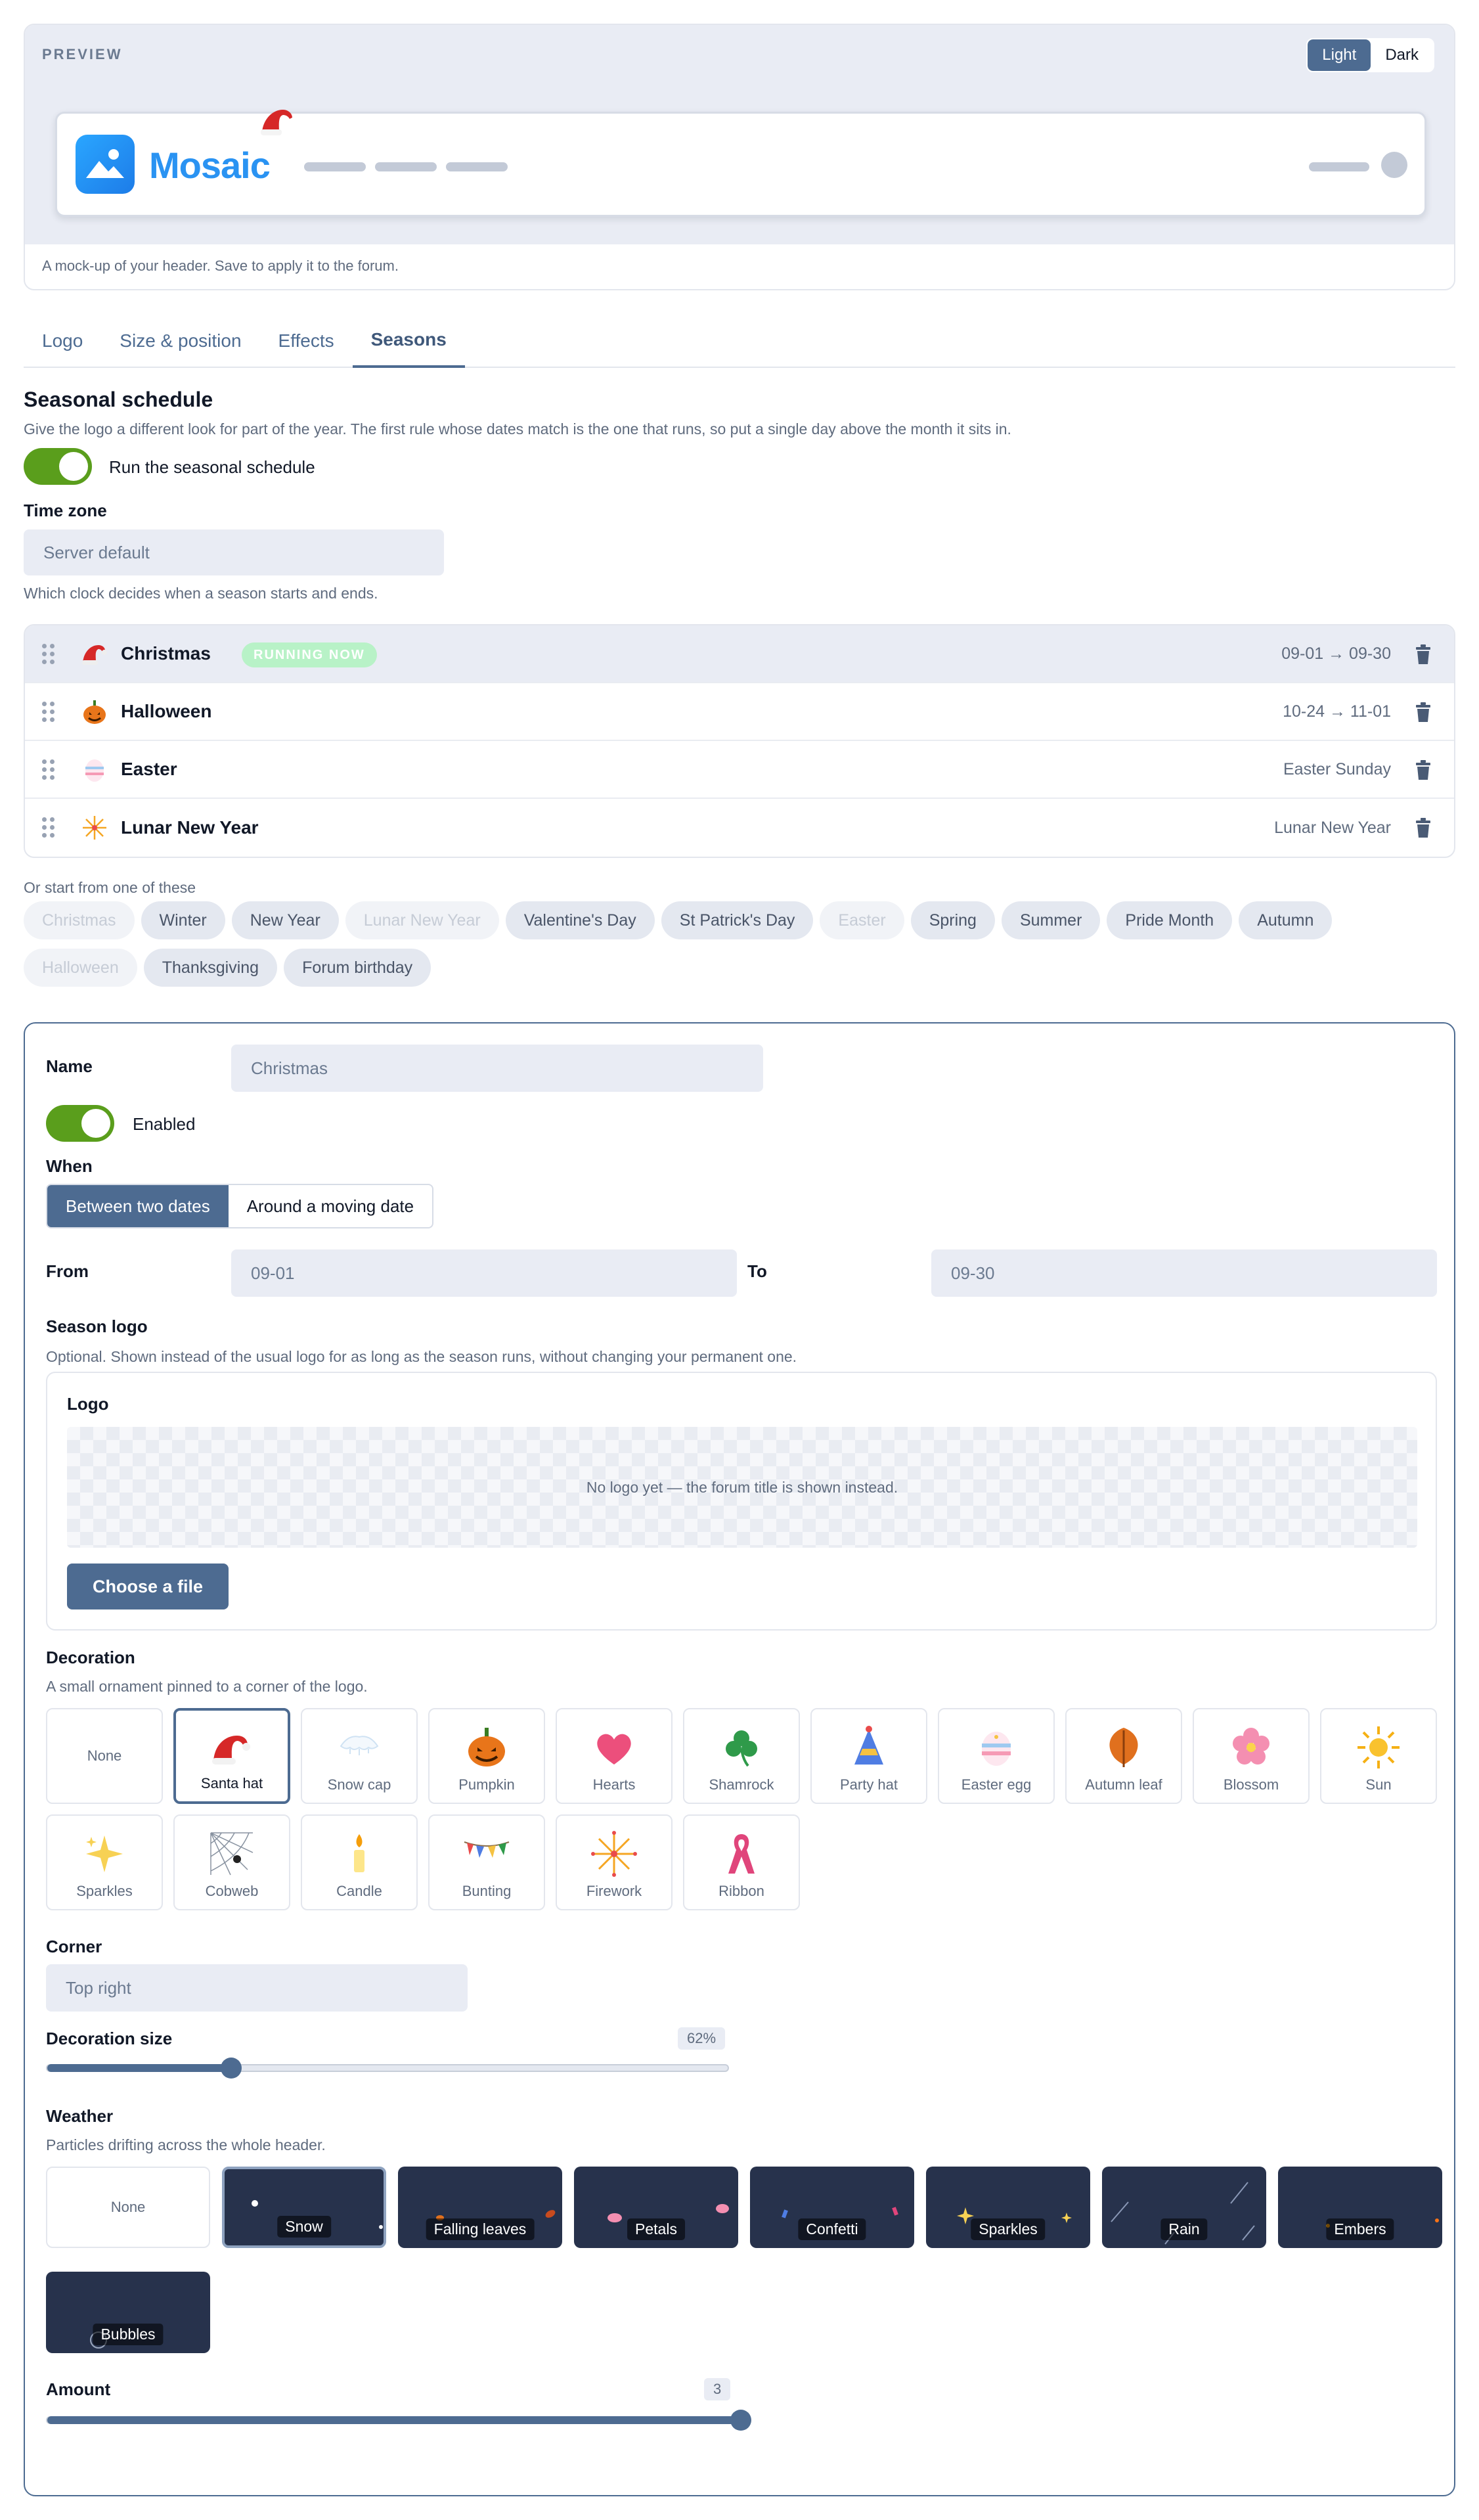  I want to click on season-logo-title: Season logo, so click(97, 1326).